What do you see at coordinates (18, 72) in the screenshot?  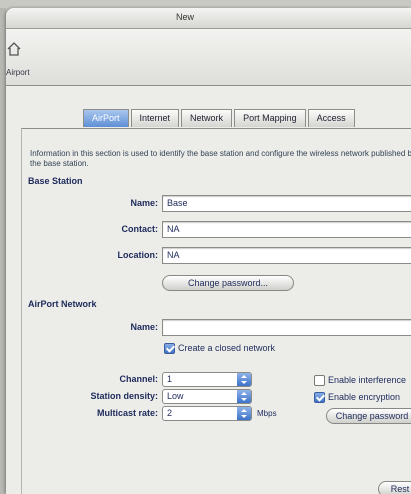 I see `toolbar-home-label: Airport` at bounding box center [18, 72].